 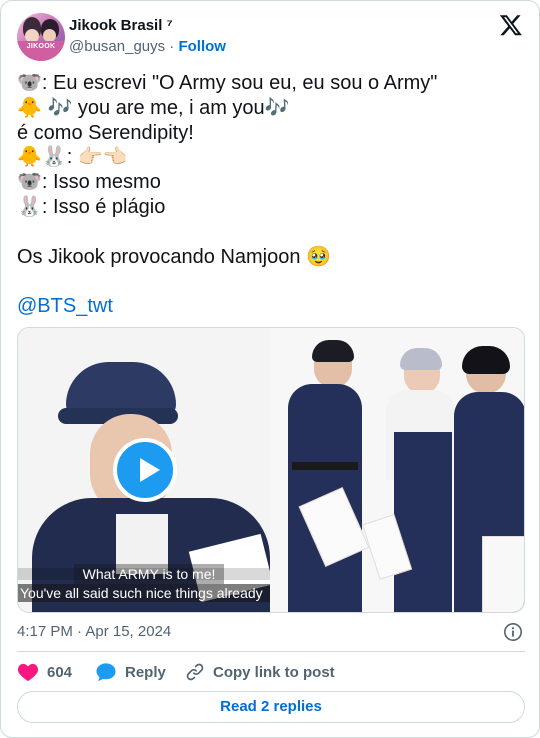 What do you see at coordinates (60, 672) in the screenshot?
I see `like-count: 604` at bounding box center [60, 672].